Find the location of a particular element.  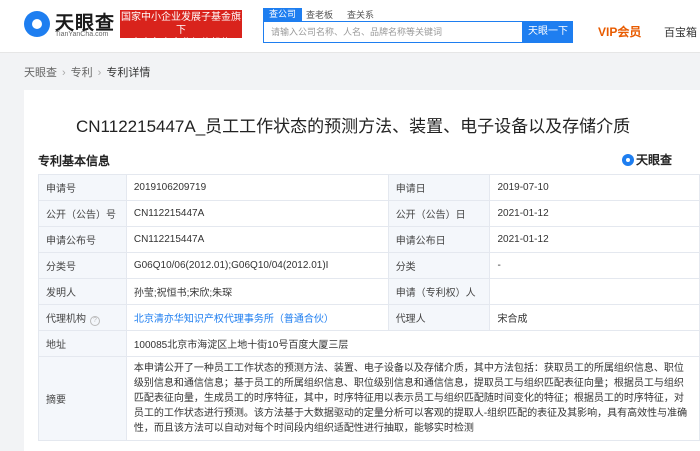

inventor-value: 孙莹;祝恒书;宋欣;朱琛 is located at coordinates (257, 291).